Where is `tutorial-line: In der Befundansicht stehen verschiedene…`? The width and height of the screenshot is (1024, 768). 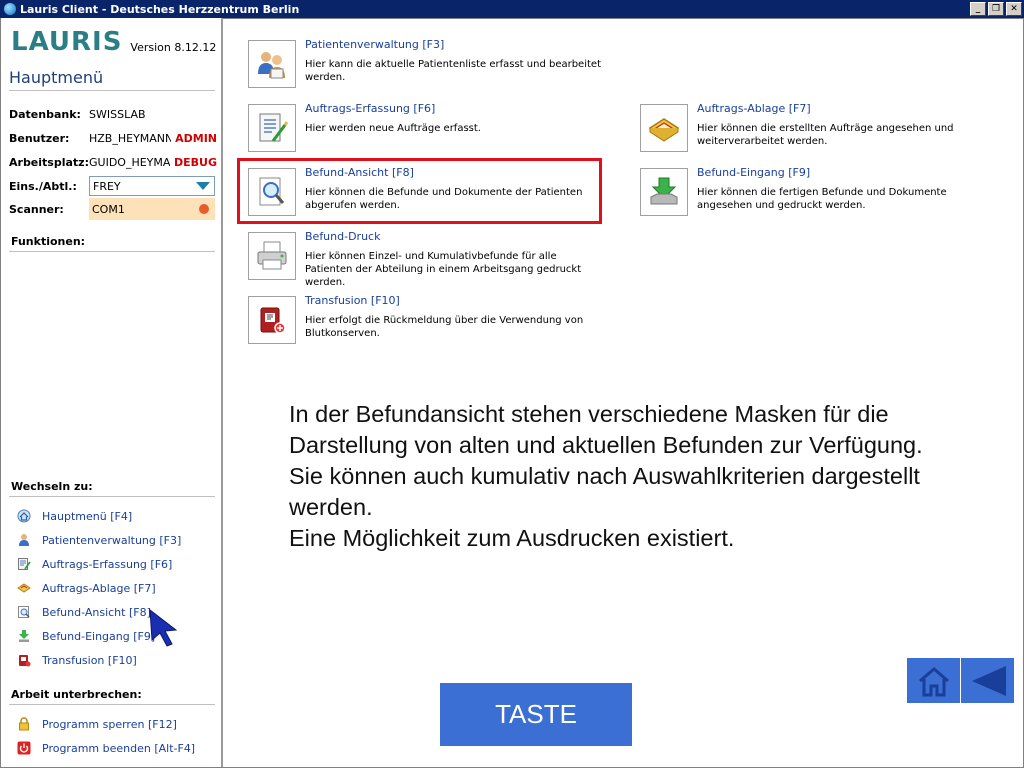
tutorial-line: In der Befundansicht stehen verschiedene… is located at coordinates (589, 414).